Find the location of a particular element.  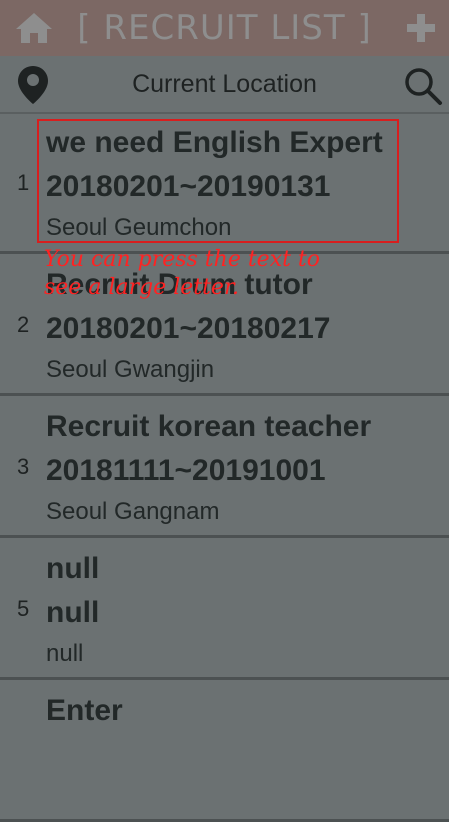

item-number: 1 is located at coordinates (23, 182).